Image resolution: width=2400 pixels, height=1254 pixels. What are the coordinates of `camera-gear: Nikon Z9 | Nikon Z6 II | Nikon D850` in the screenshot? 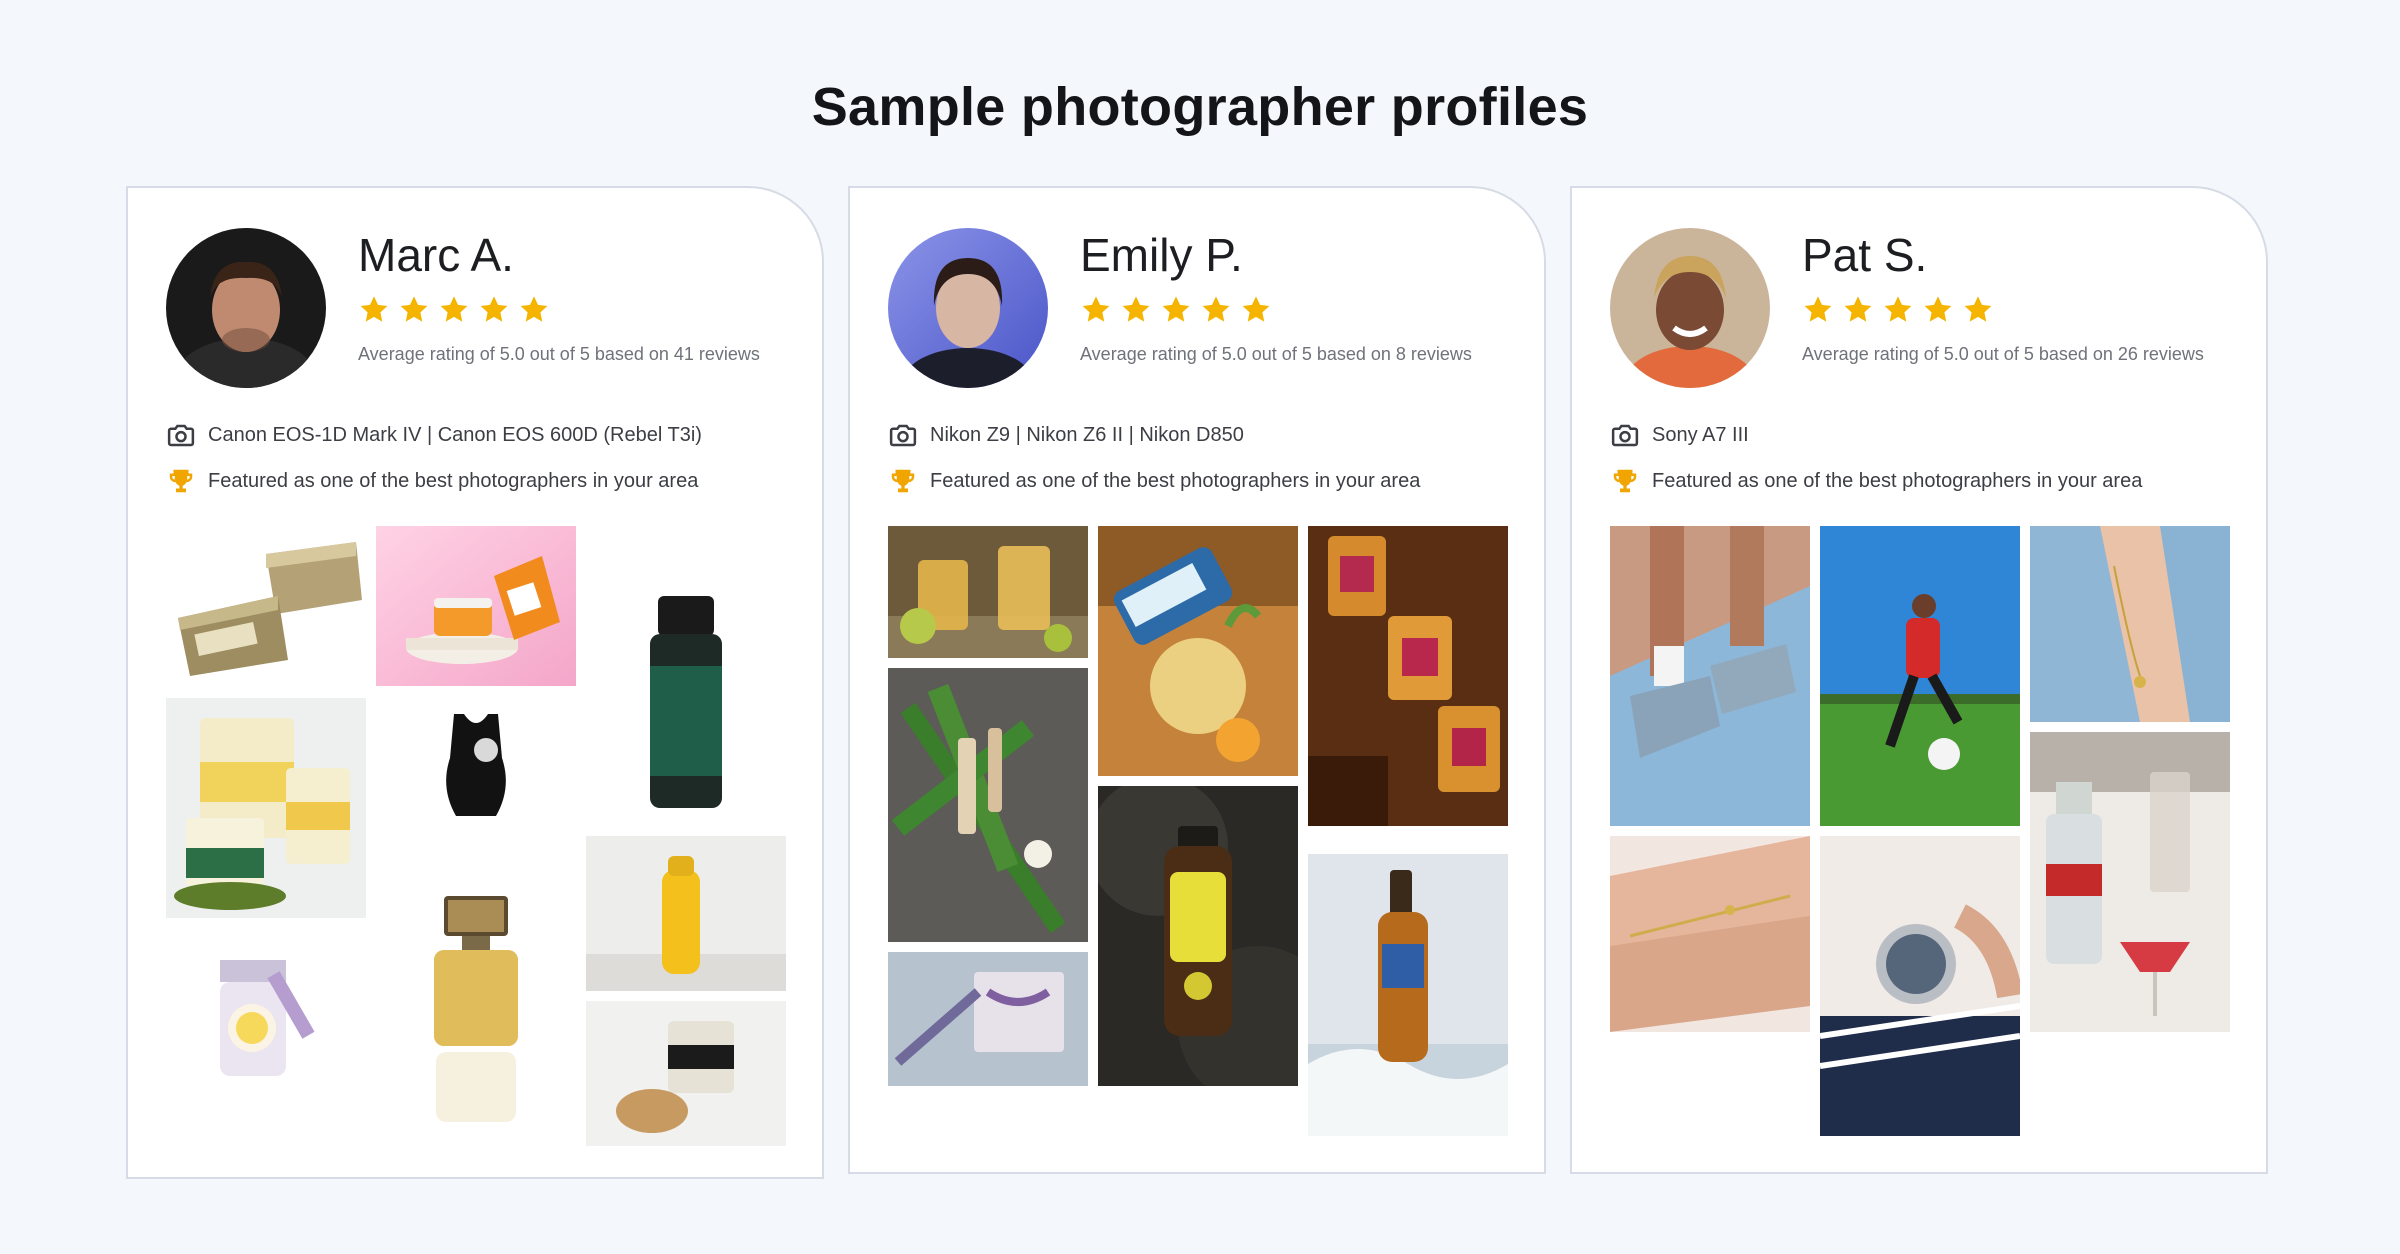 It's located at (1066, 435).